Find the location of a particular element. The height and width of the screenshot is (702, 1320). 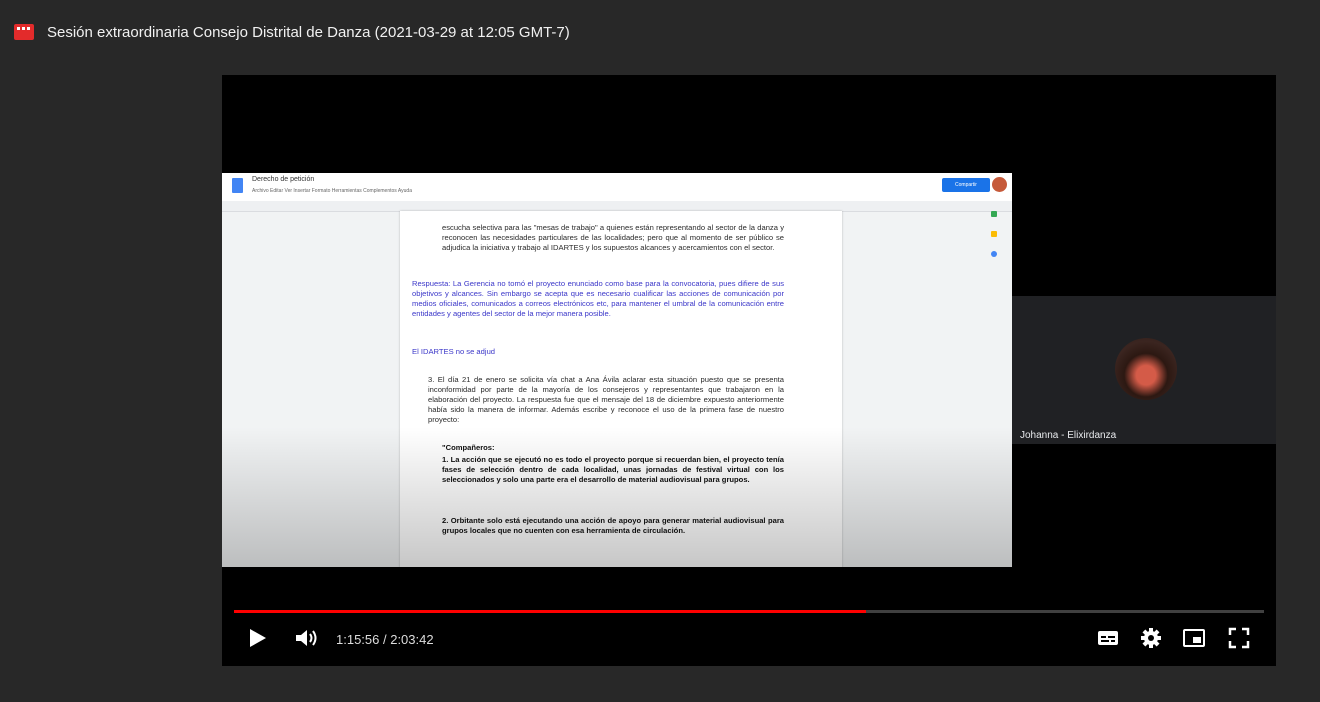

sheets-icon is located at coordinates (994, 214).